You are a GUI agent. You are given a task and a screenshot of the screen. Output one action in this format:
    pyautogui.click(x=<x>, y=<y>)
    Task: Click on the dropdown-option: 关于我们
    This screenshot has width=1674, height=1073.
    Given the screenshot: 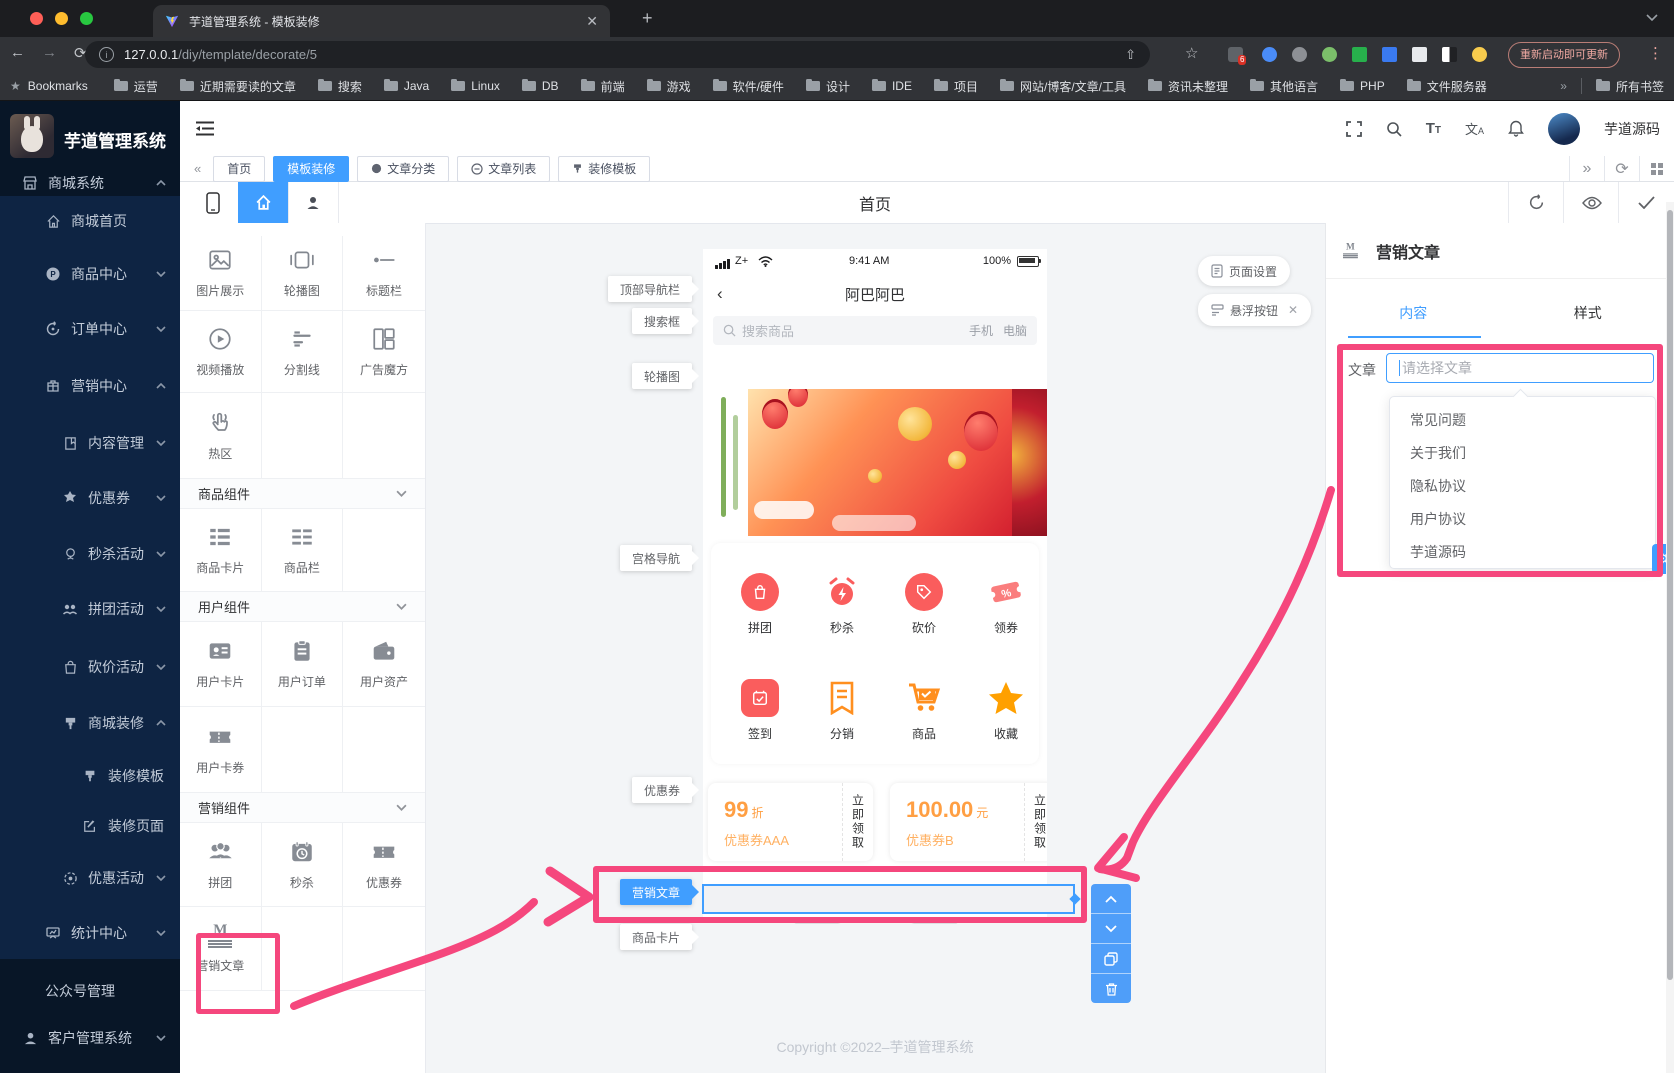 What is the action you would take?
    pyautogui.click(x=1522, y=453)
    